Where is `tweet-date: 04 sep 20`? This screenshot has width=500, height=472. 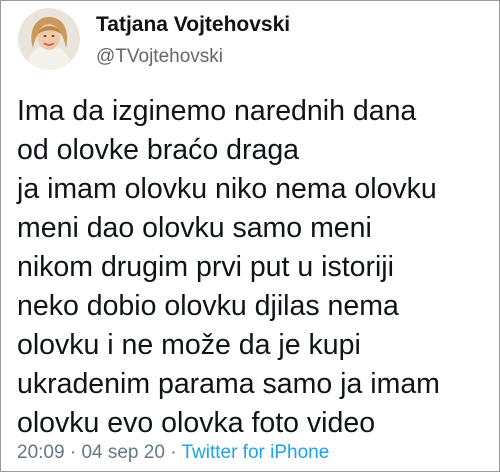
tweet-date: 04 sep 20 is located at coordinates (122, 452).